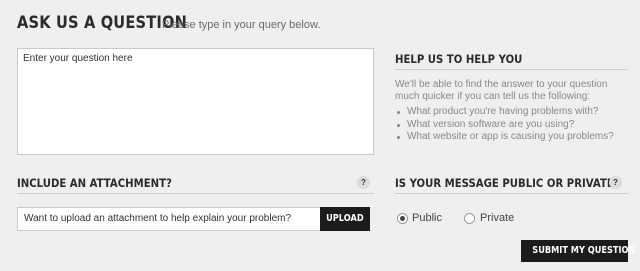  What do you see at coordinates (615, 182) in the screenshot?
I see `visibility-help-icon: ?` at bounding box center [615, 182].